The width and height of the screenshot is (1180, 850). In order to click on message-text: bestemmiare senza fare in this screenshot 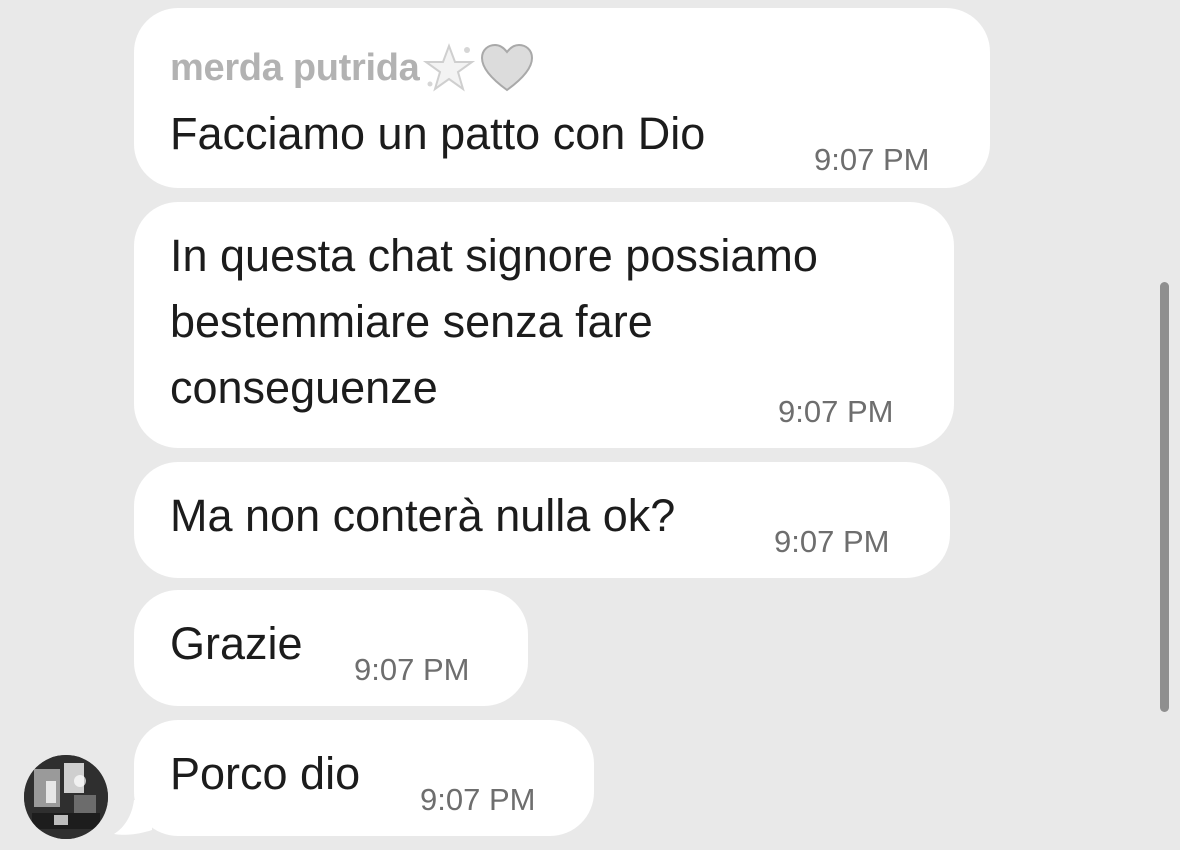, I will do `click(411, 321)`.